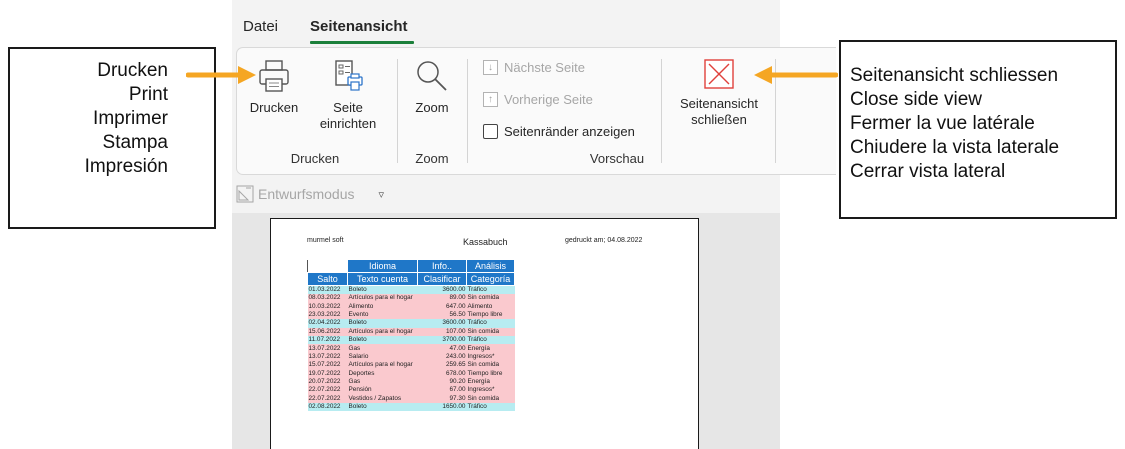 Image resolution: width=1125 pixels, height=449 pixels. I want to click on table-row: 23.03.2022 Evento 56.50 Tiempo libre, so click(411, 315).